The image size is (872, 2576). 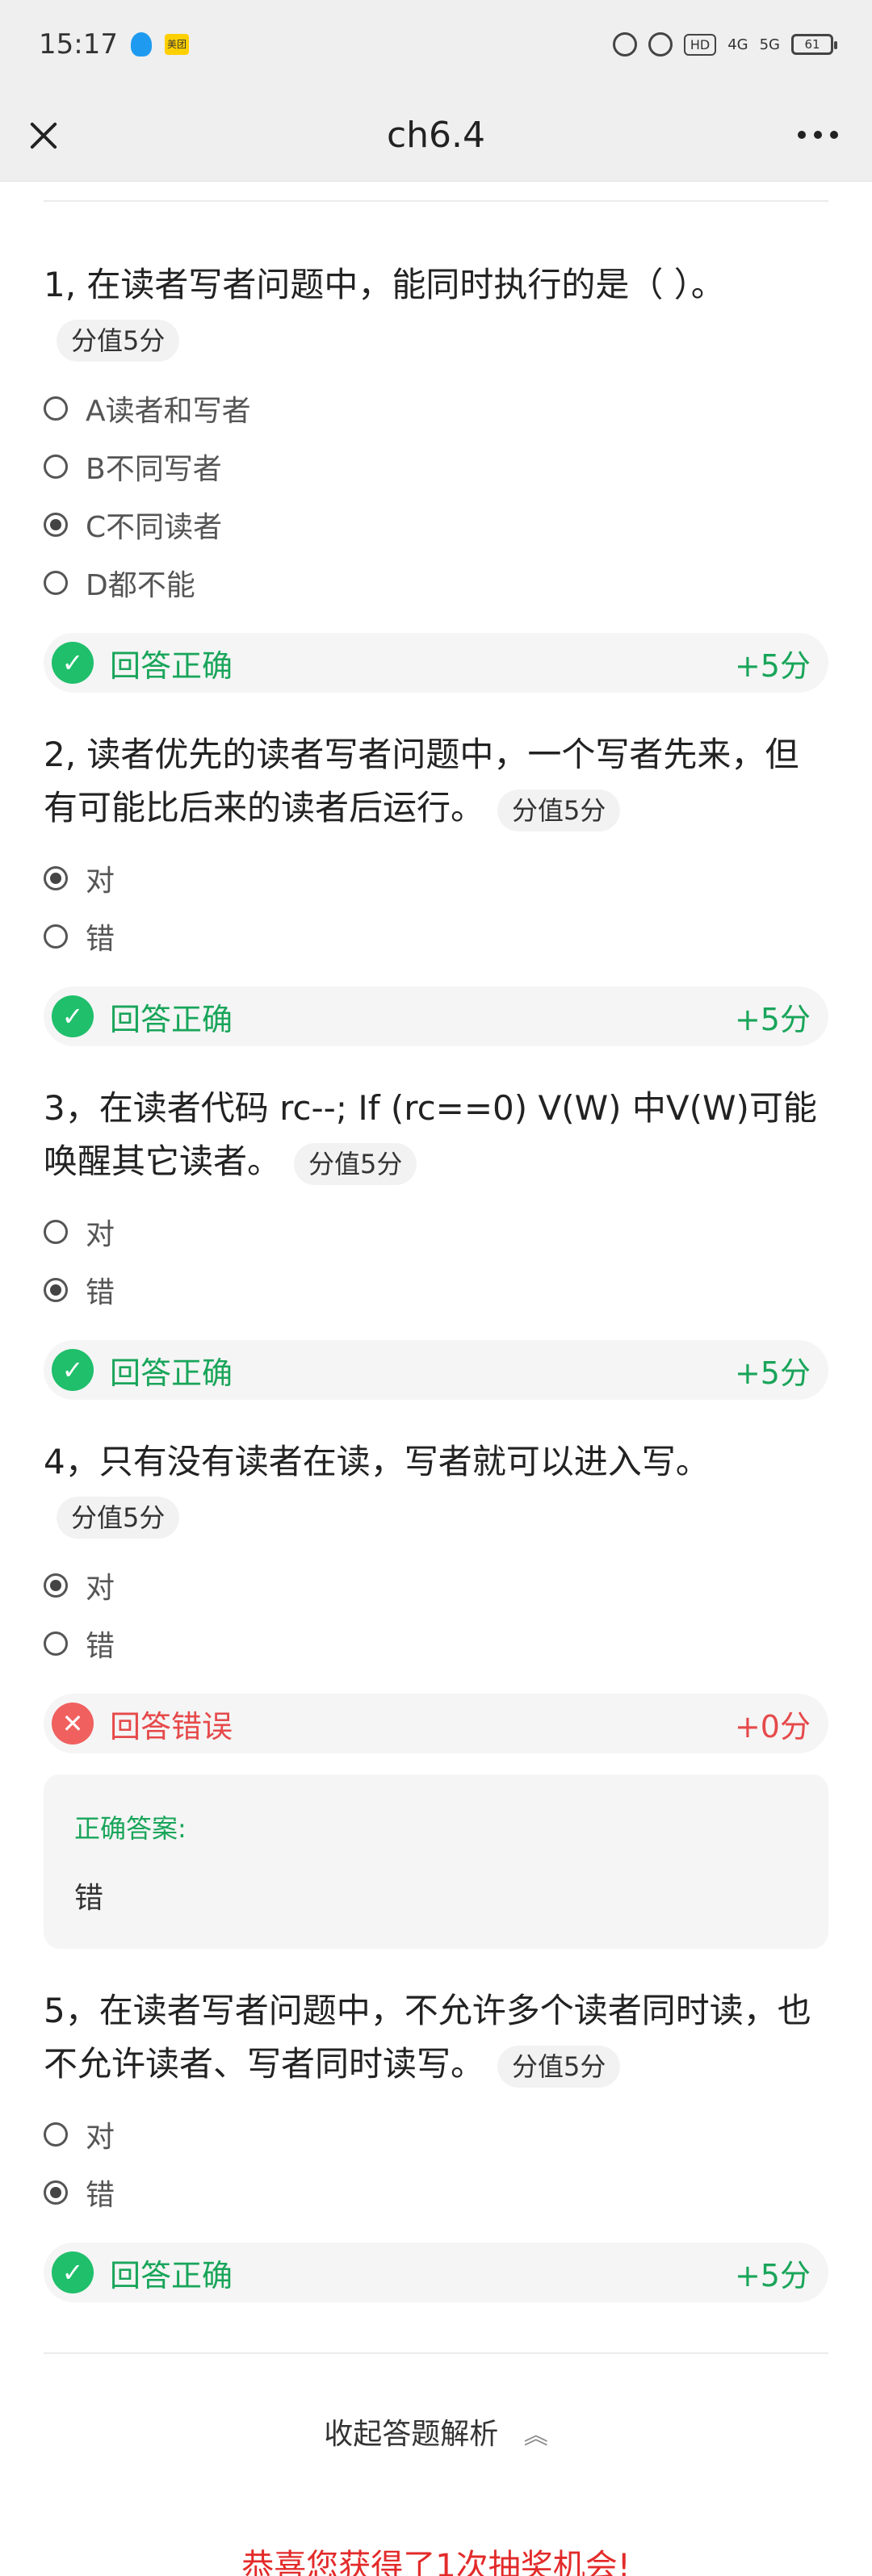 What do you see at coordinates (436, 467) in the screenshot?
I see `answer-option: B不同写者` at bounding box center [436, 467].